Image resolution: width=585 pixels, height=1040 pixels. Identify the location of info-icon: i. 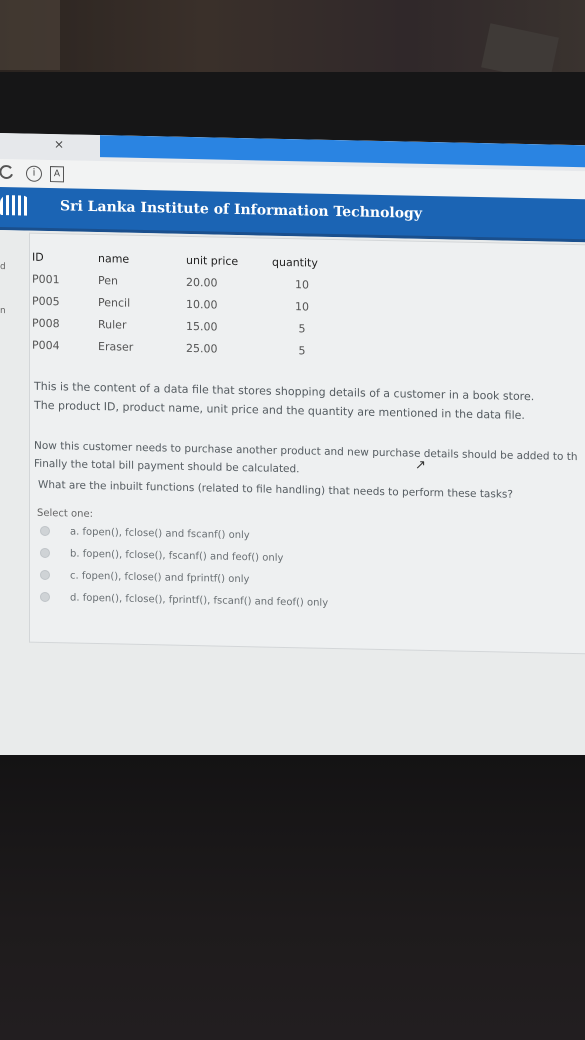
(34, 173).